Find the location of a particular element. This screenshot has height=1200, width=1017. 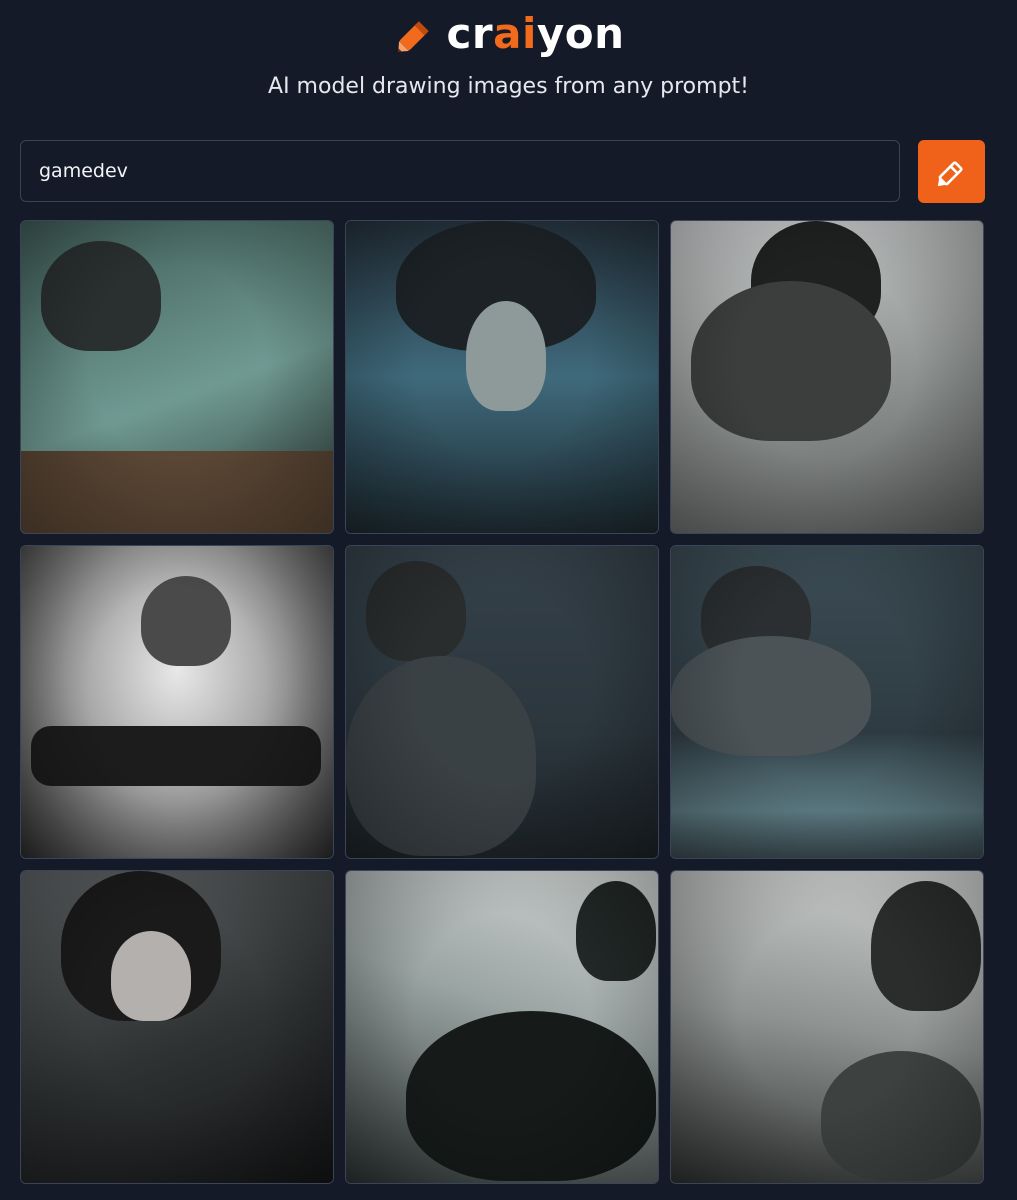

logo-wordmark-start: cr is located at coordinates (470, 33).